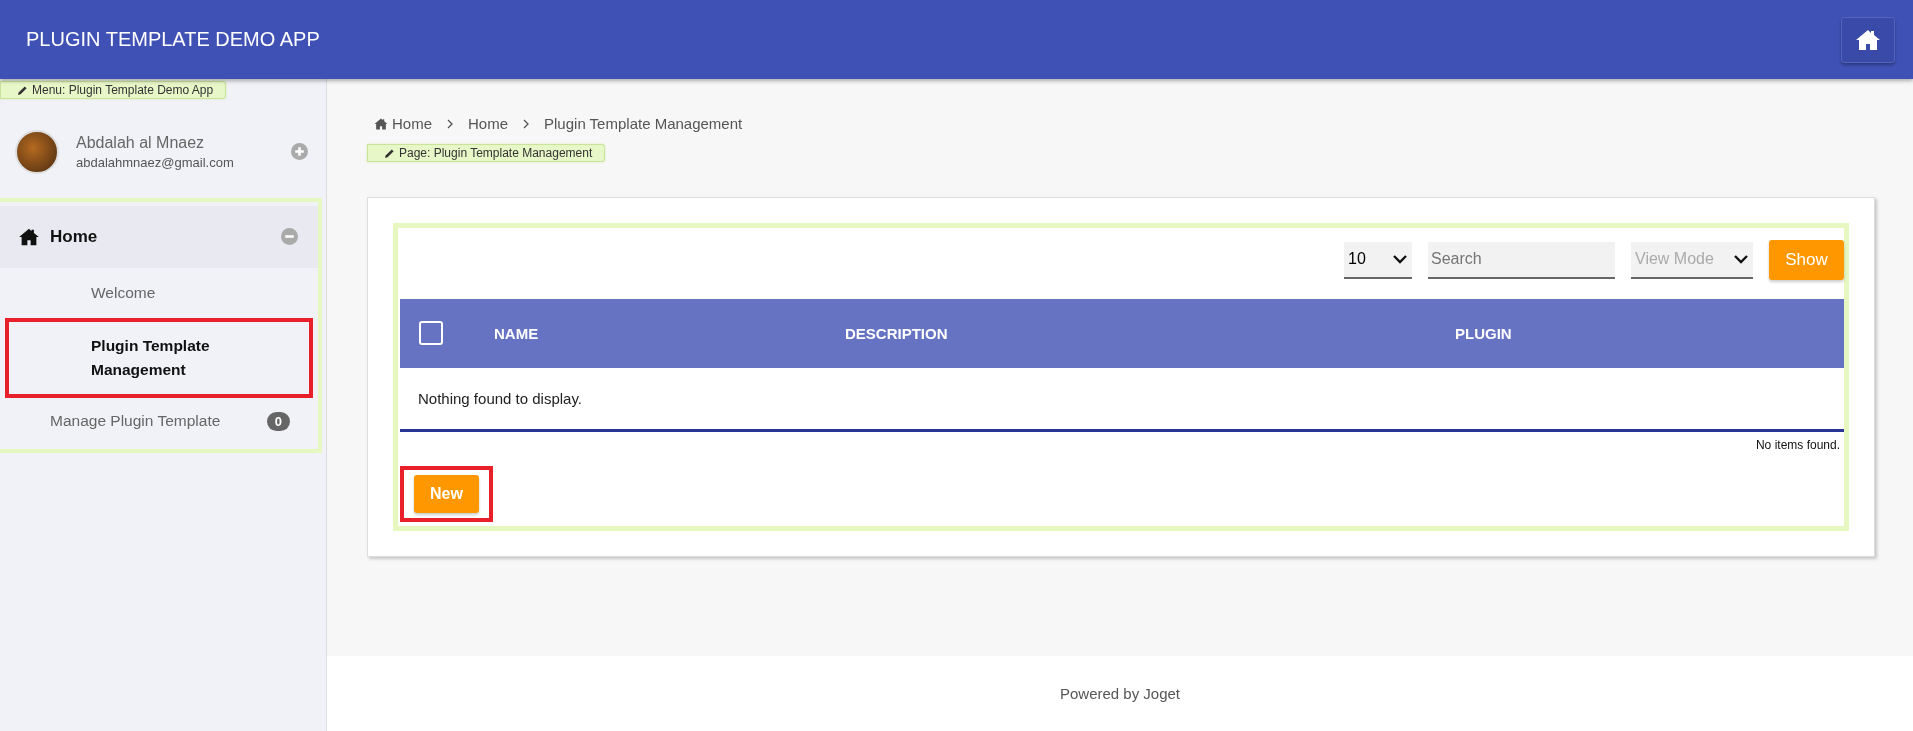  What do you see at coordinates (123, 90) in the screenshot?
I see `menu-tag-label: Menu: Plugin Template Demo App` at bounding box center [123, 90].